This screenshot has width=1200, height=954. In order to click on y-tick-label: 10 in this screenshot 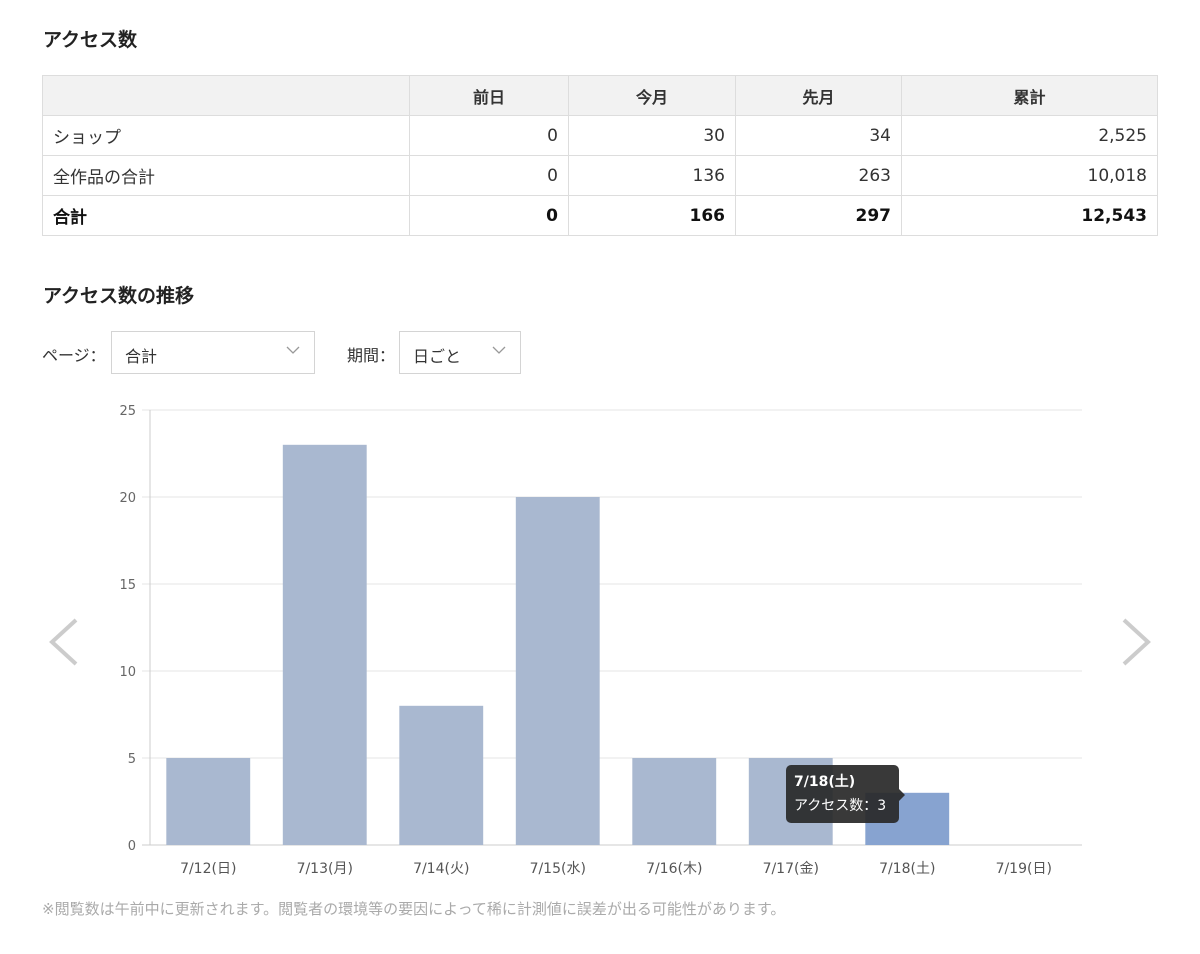, I will do `click(127, 672)`.